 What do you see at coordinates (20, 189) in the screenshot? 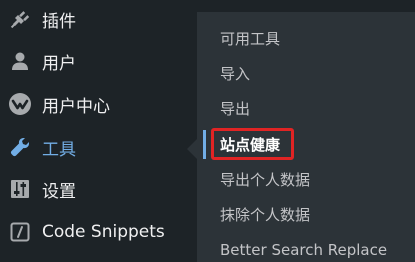
I see `settings-sliders-icon` at bounding box center [20, 189].